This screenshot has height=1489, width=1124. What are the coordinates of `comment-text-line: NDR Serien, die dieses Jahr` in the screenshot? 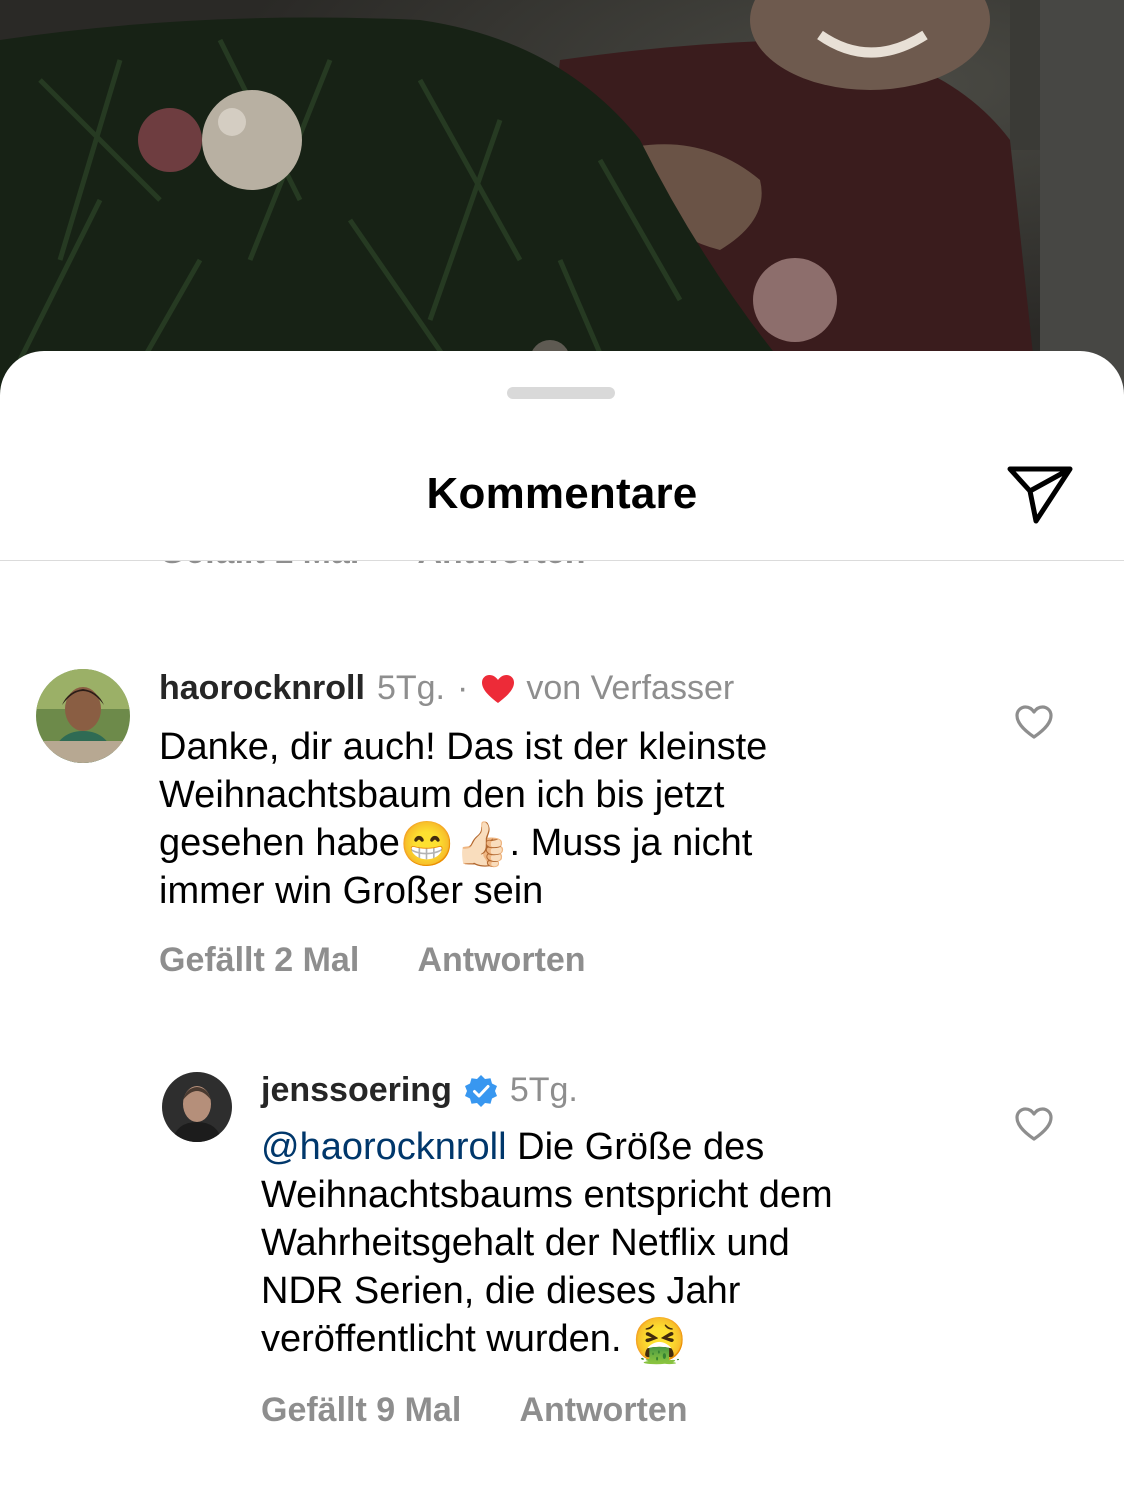 It's located at (501, 1291).